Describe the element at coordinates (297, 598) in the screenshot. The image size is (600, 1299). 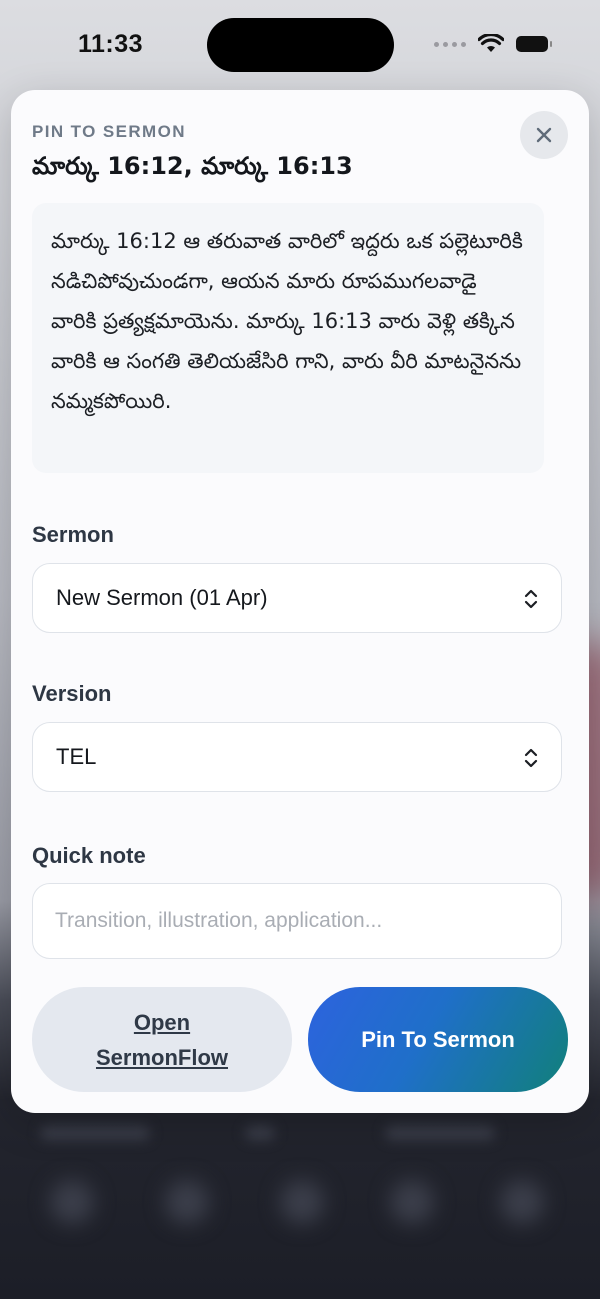
I see `sermon-select: New Sermon (01 Apr)` at that location.